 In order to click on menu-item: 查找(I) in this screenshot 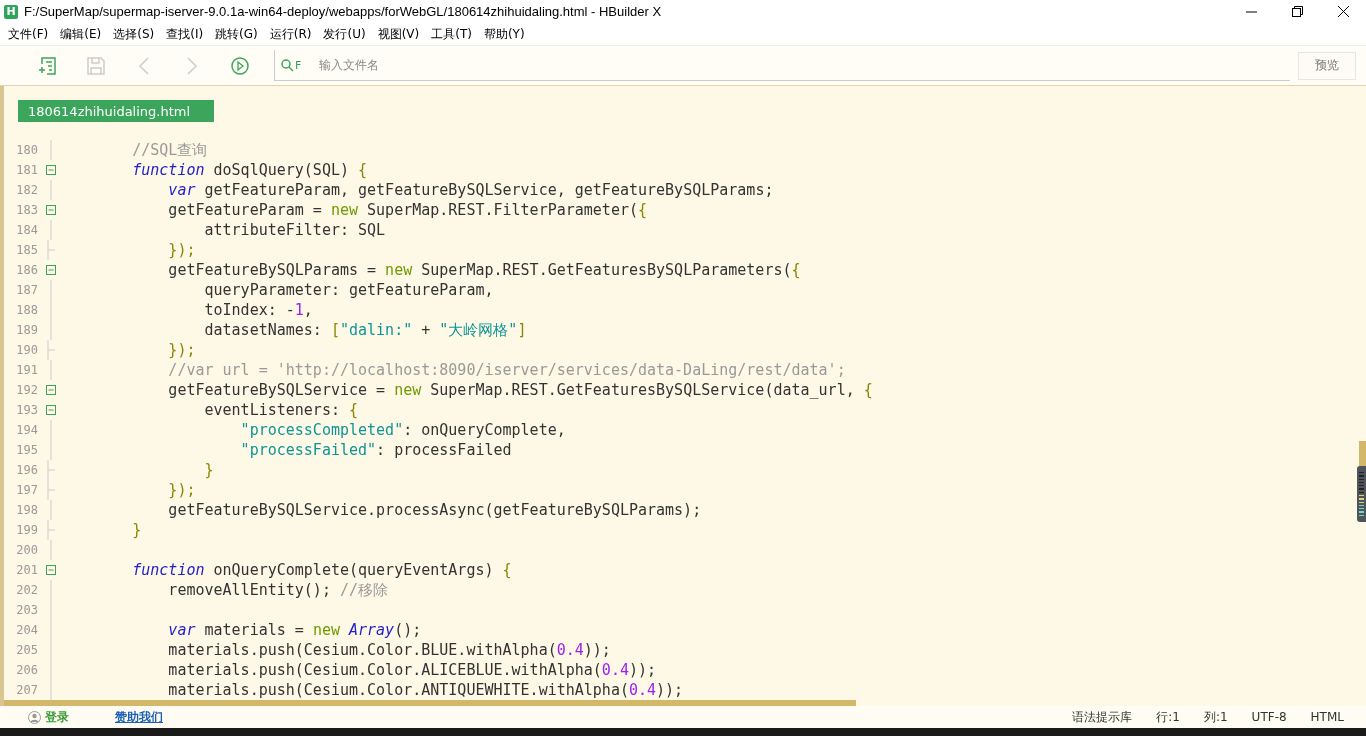, I will do `click(185, 34)`.